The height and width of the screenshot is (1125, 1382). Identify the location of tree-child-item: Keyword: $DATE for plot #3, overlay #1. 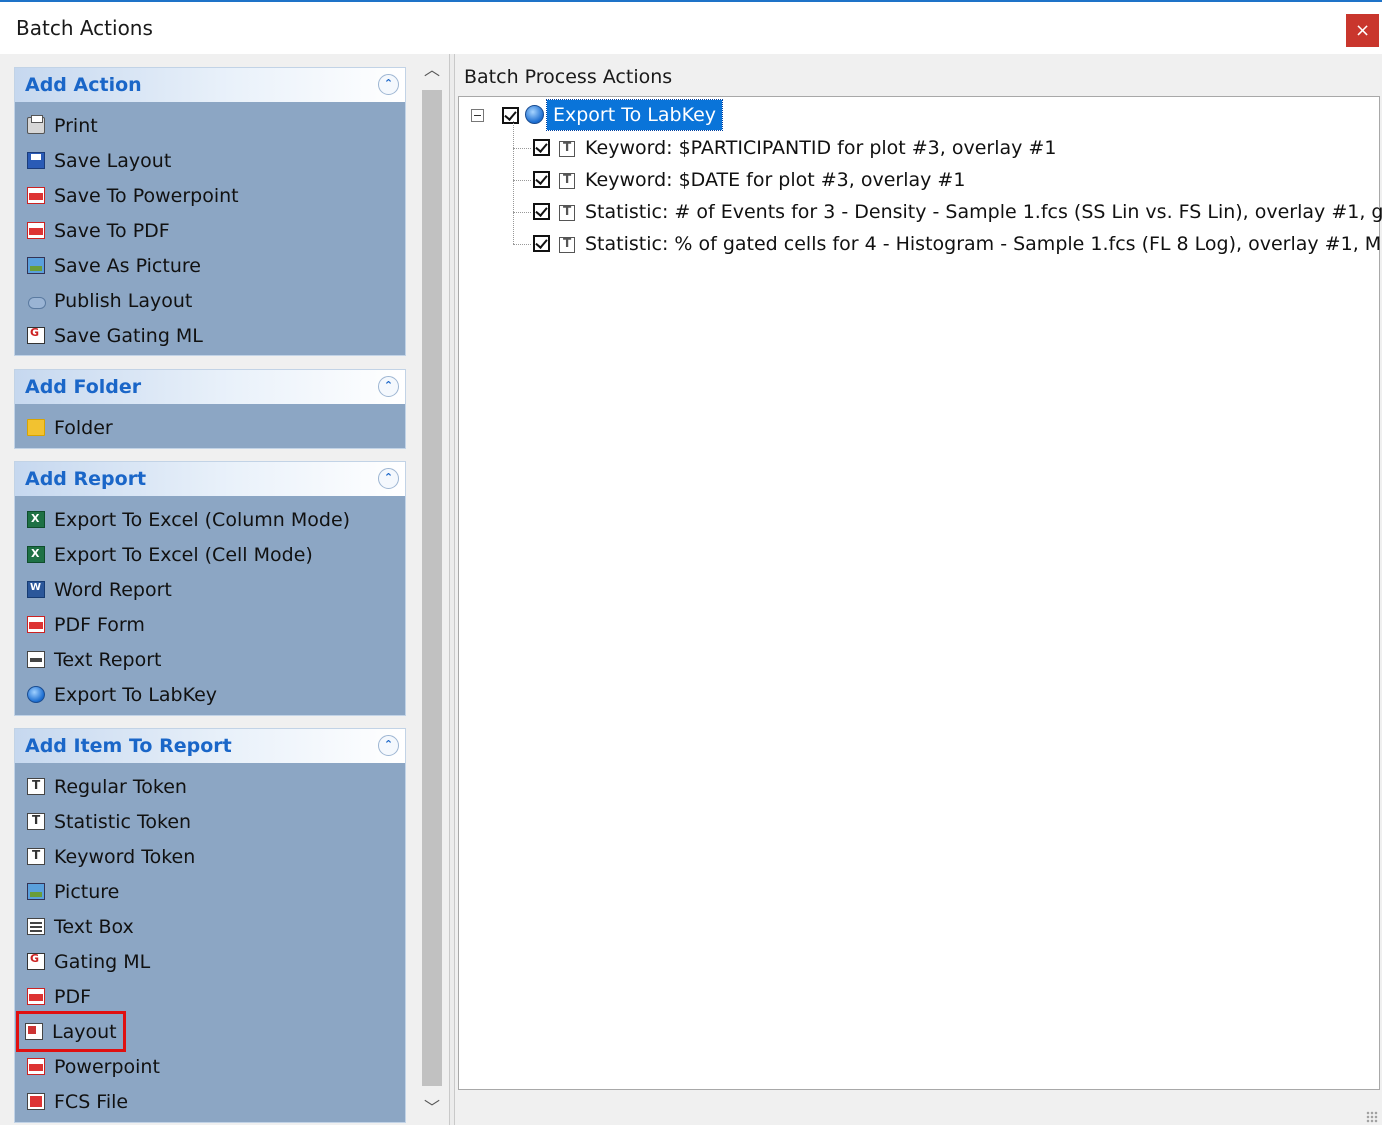
(775, 180).